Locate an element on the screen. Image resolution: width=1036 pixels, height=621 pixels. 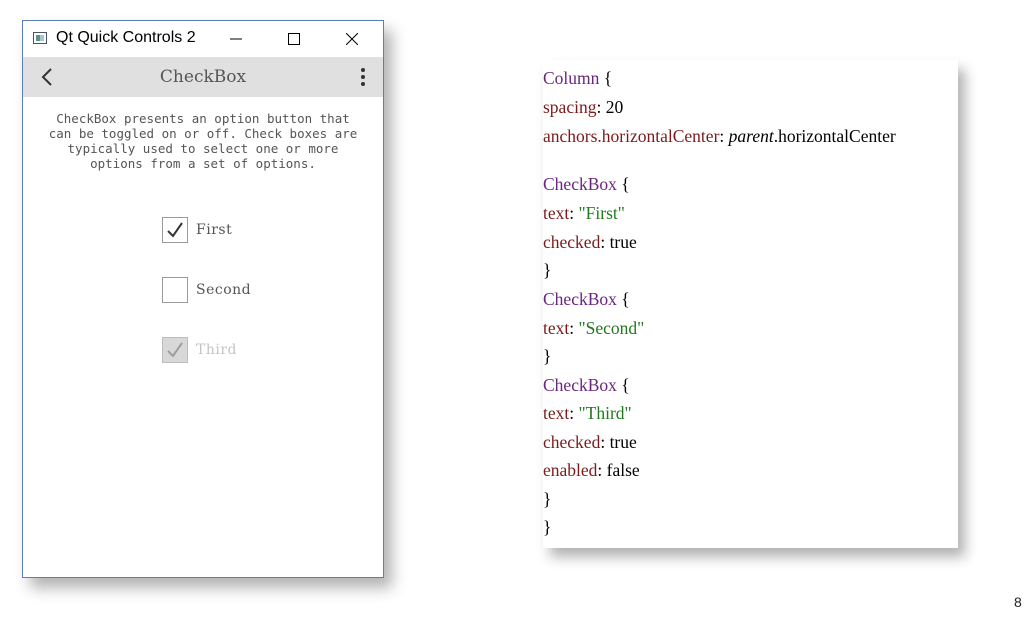
string: "First" is located at coordinates (601, 213).